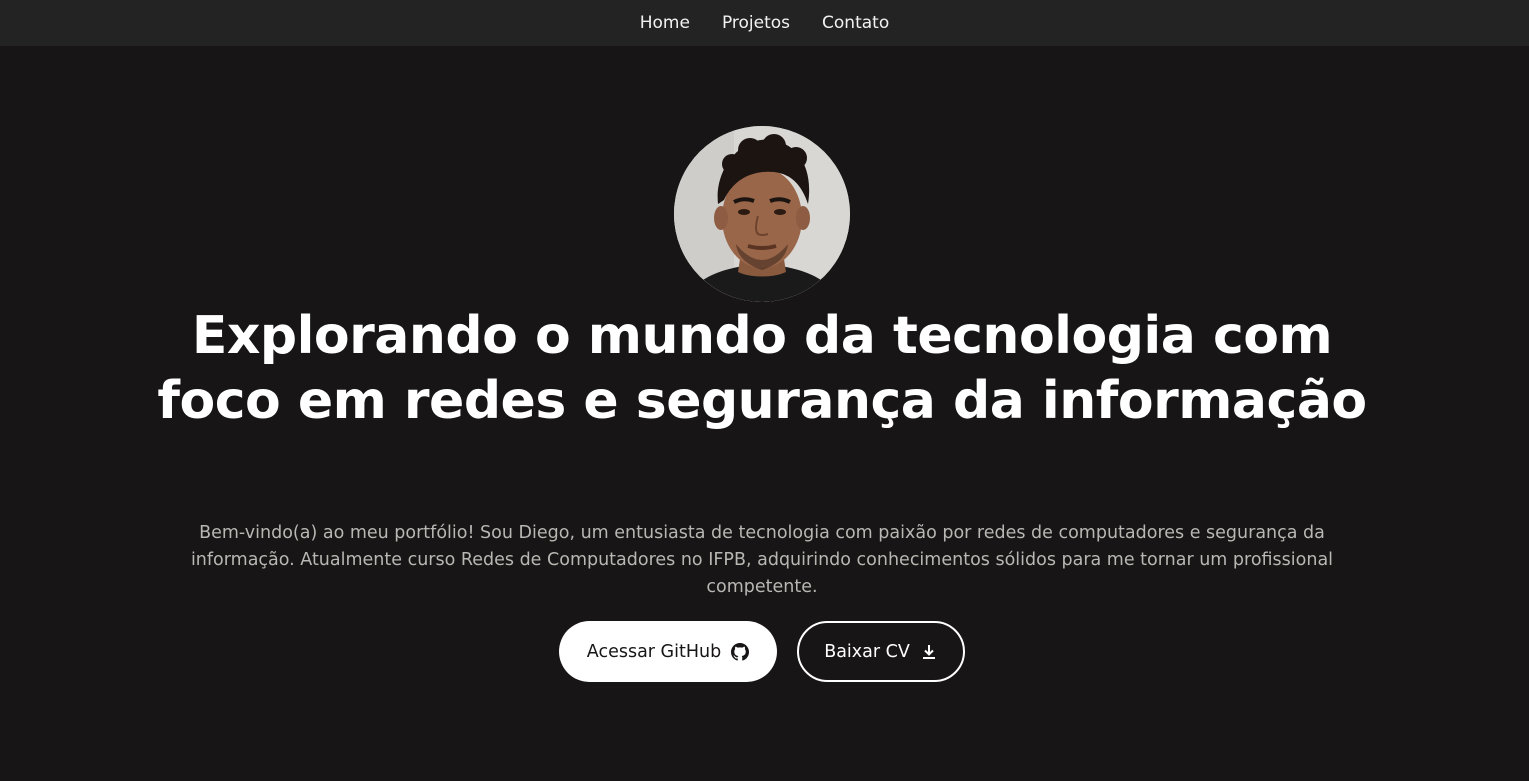  Describe the element at coordinates (867, 651) in the screenshot. I see `download-cv-label: Baixar CV` at that location.